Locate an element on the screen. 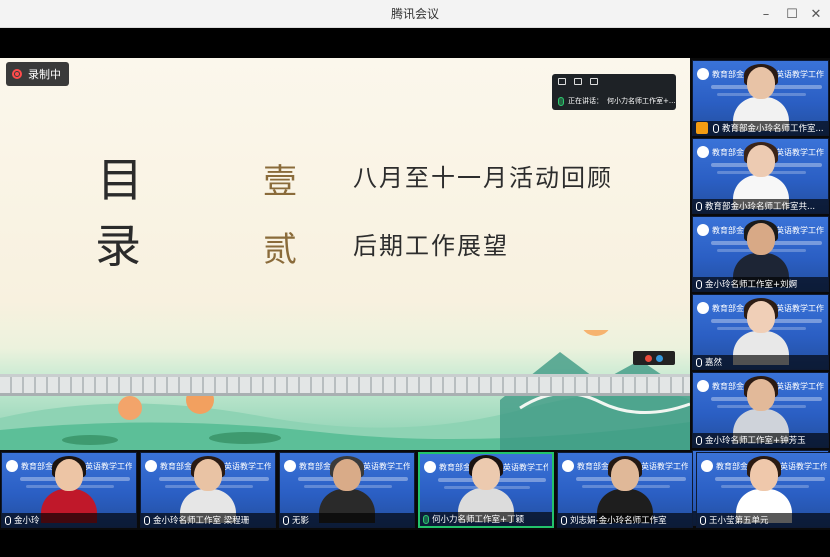 This screenshot has height=557, width=830. bottom-participant-tile: 教育部金小玲快乐英语教学工作室王小莹第五单元 is located at coordinates (763, 490).